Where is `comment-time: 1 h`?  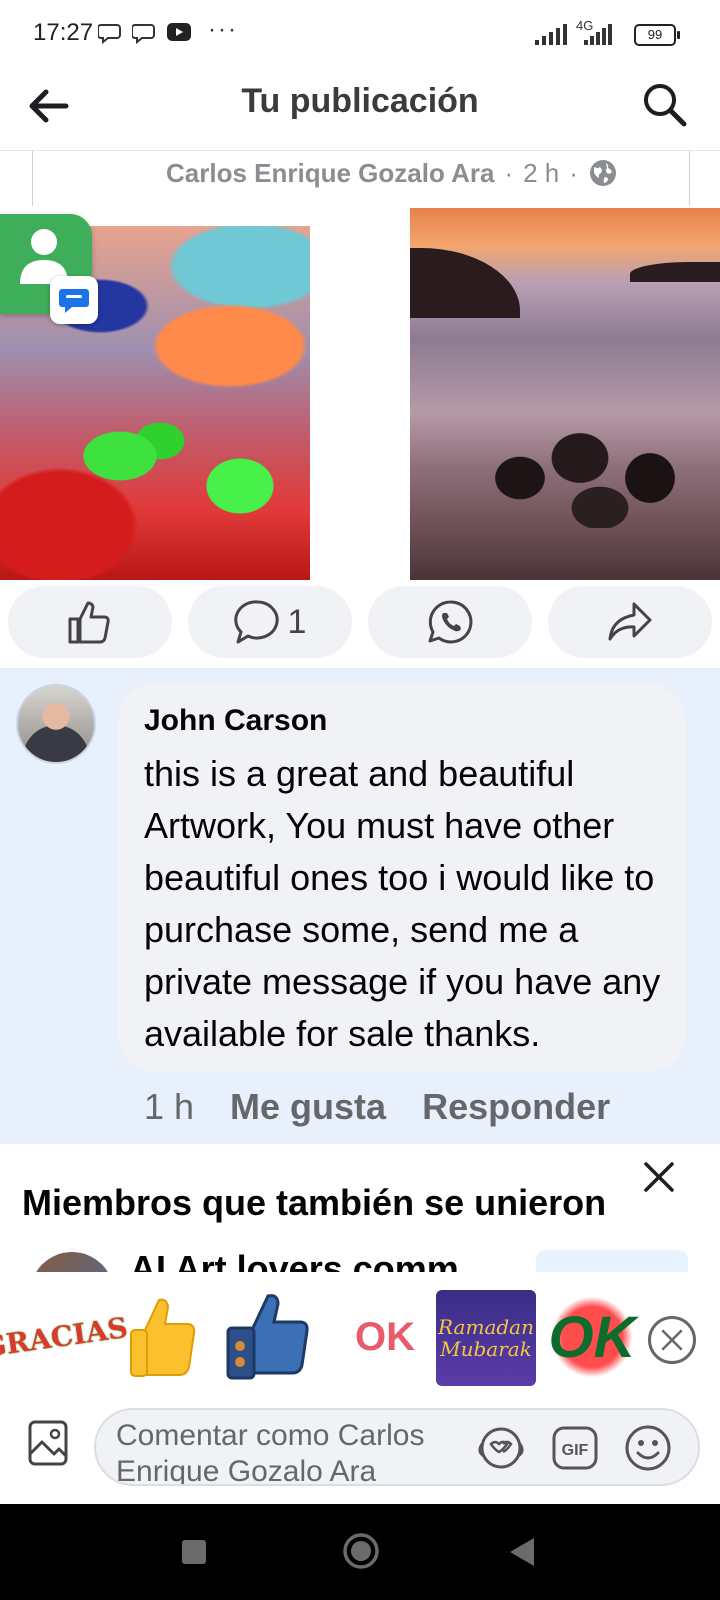 comment-time: 1 h is located at coordinates (169, 1106).